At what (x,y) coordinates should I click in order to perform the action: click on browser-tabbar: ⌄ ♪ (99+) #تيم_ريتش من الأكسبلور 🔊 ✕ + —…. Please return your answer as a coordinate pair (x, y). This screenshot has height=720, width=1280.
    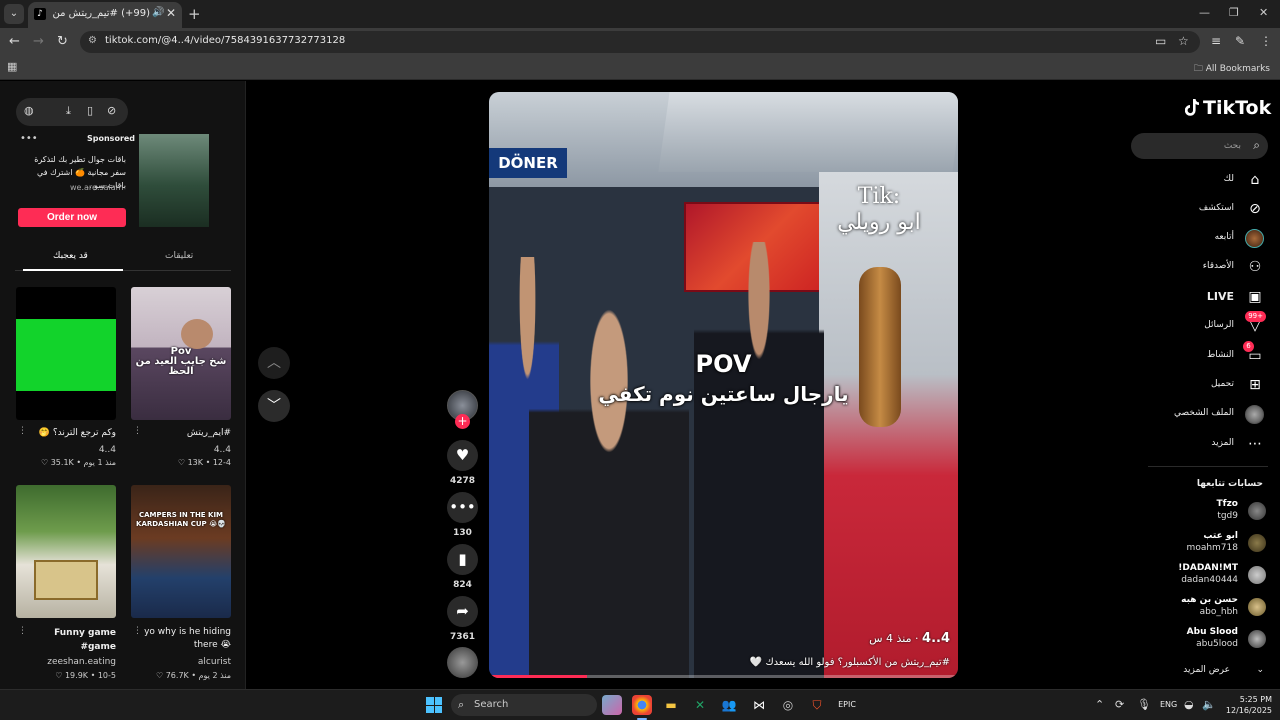
    Looking at the image, I should click on (640, 14).